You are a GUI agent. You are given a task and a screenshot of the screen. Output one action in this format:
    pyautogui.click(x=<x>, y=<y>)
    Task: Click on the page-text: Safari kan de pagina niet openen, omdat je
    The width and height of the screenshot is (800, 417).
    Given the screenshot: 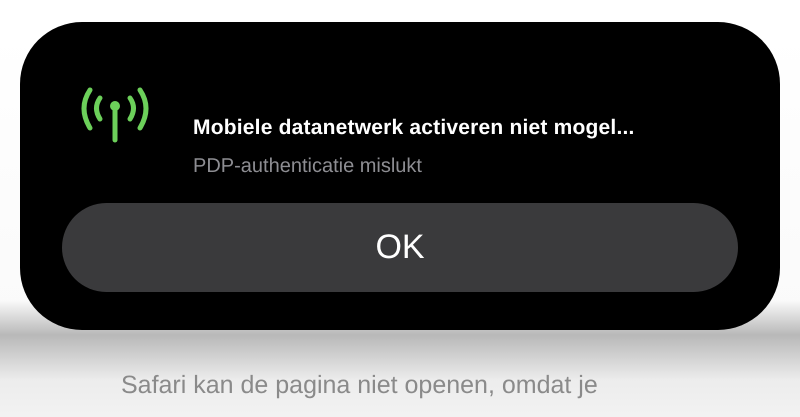 What is the action you would take?
    pyautogui.click(x=360, y=385)
    